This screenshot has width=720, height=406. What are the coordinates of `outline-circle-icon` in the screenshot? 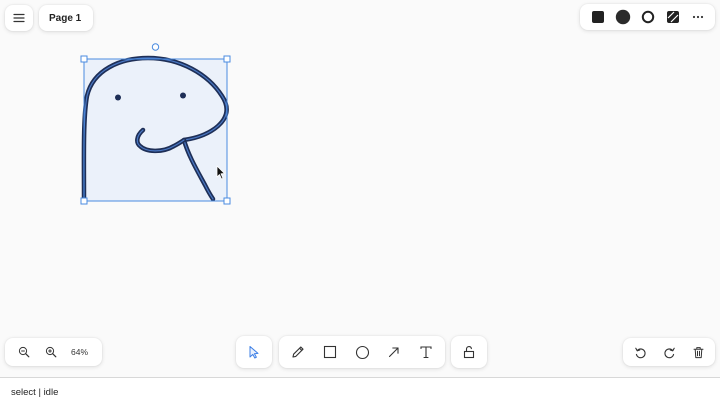 It's located at (647, 17).